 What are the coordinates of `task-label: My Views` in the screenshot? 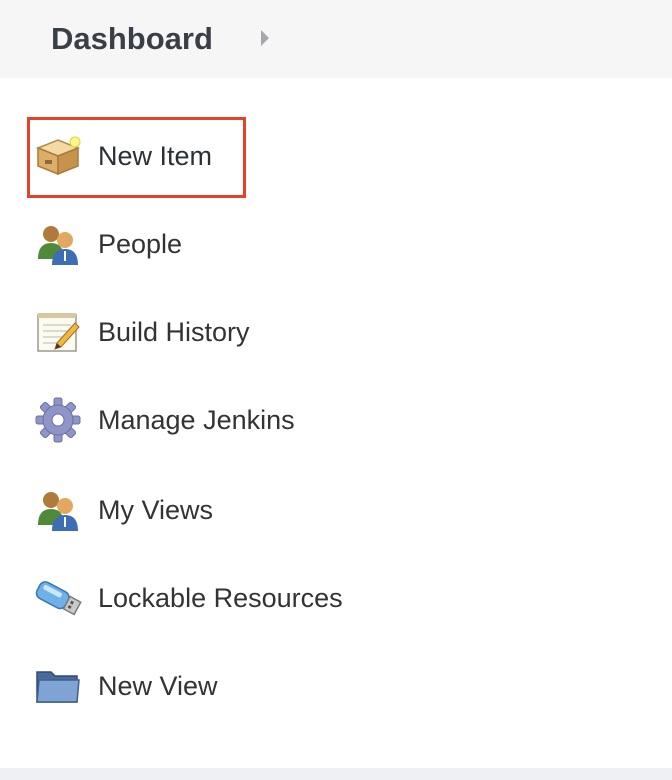 It's located at (155, 510).